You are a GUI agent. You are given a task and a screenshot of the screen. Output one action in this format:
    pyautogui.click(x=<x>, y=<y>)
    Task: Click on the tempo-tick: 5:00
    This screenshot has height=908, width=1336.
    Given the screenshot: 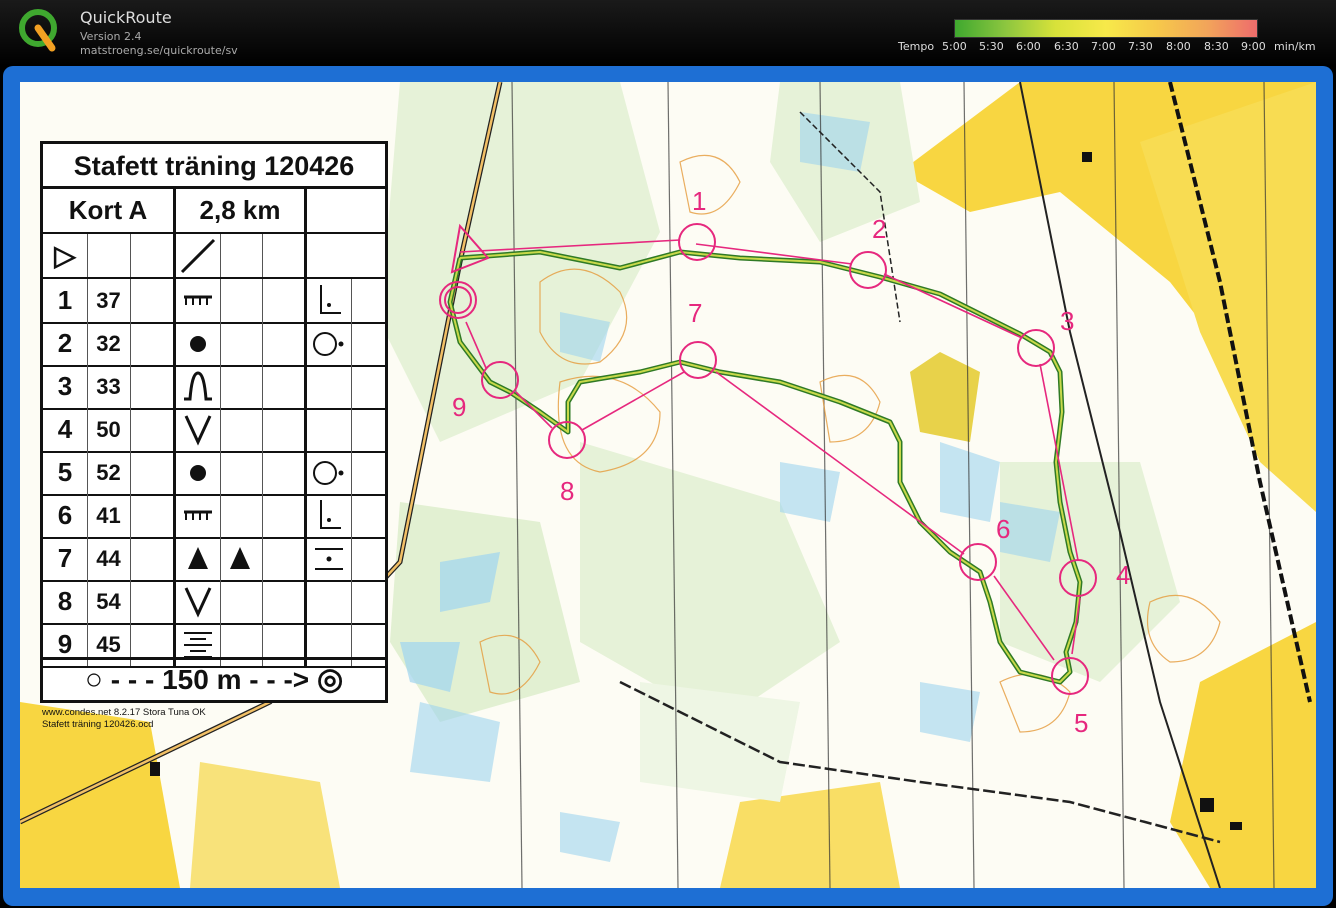 What is the action you would take?
    pyautogui.click(x=954, y=46)
    